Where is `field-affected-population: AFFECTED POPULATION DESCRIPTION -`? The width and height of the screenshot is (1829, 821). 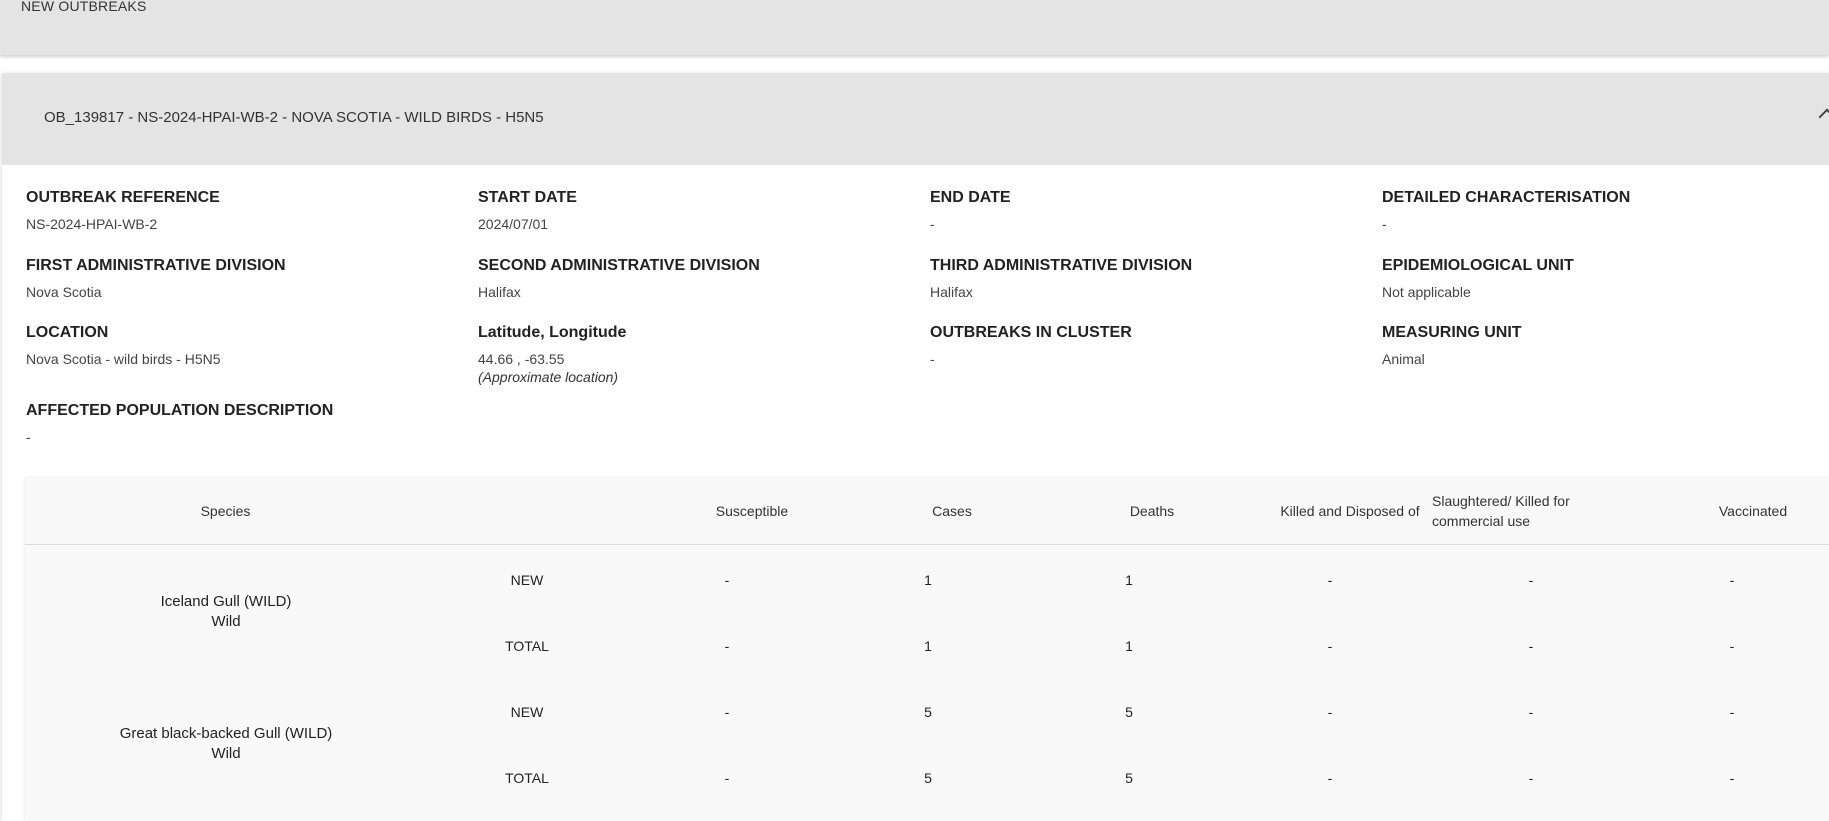 field-affected-population: AFFECTED POPULATION DESCRIPTION - is located at coordinates (179, 423).